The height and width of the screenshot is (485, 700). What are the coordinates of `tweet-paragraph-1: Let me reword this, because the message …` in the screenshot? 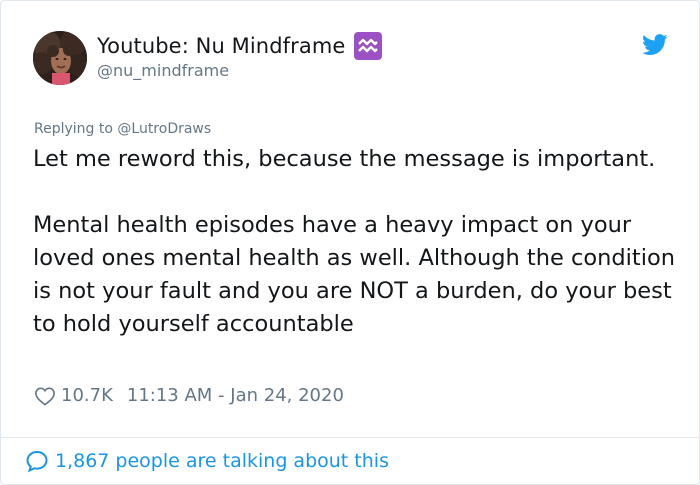 It's located at (344, 159).